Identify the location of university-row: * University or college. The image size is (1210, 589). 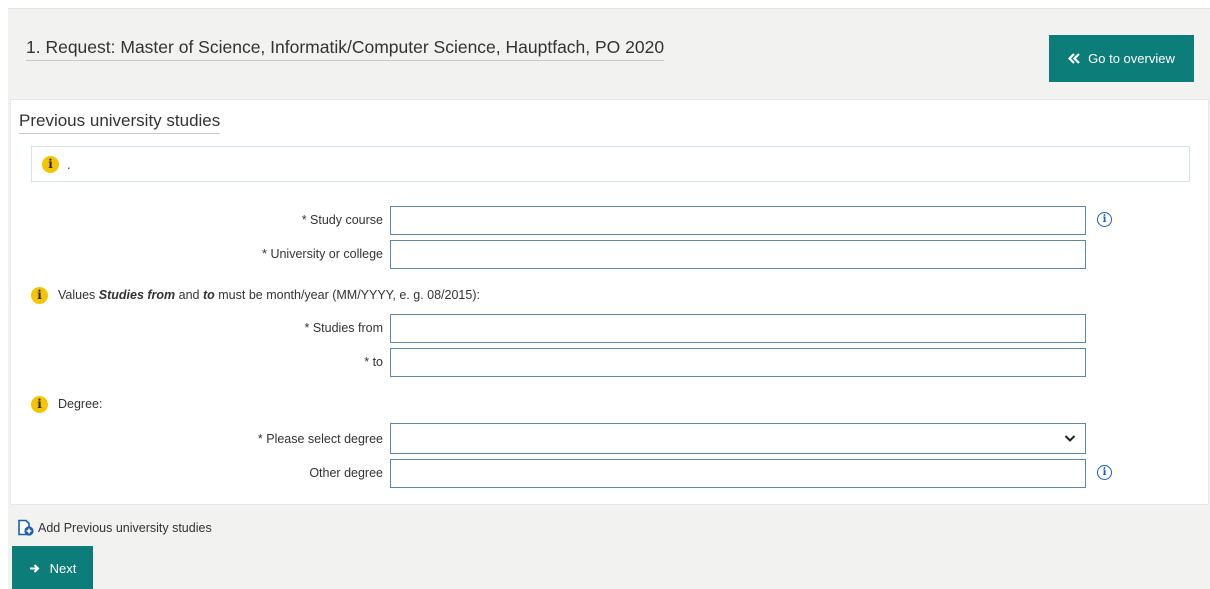
(610, 254).